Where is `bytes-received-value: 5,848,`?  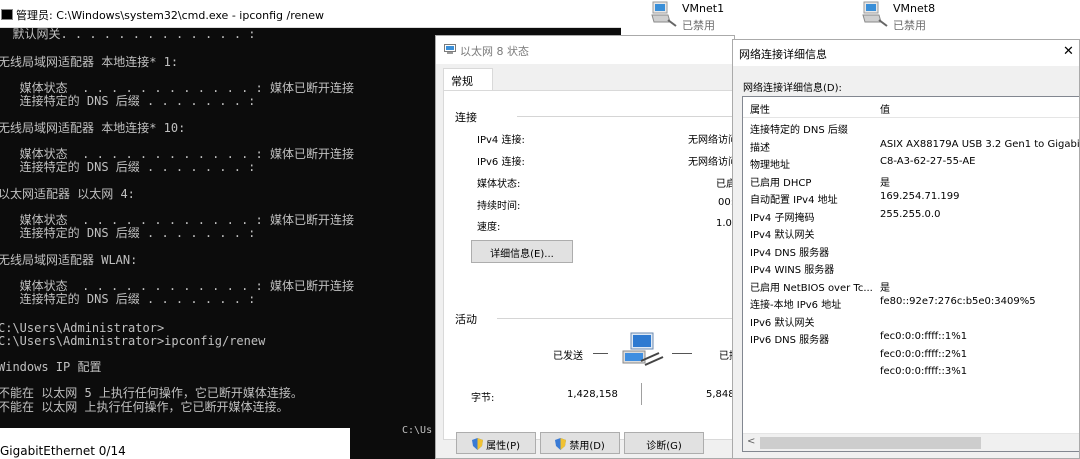 bytes-received-value: 5,848, is located at coordinates (720, 394).